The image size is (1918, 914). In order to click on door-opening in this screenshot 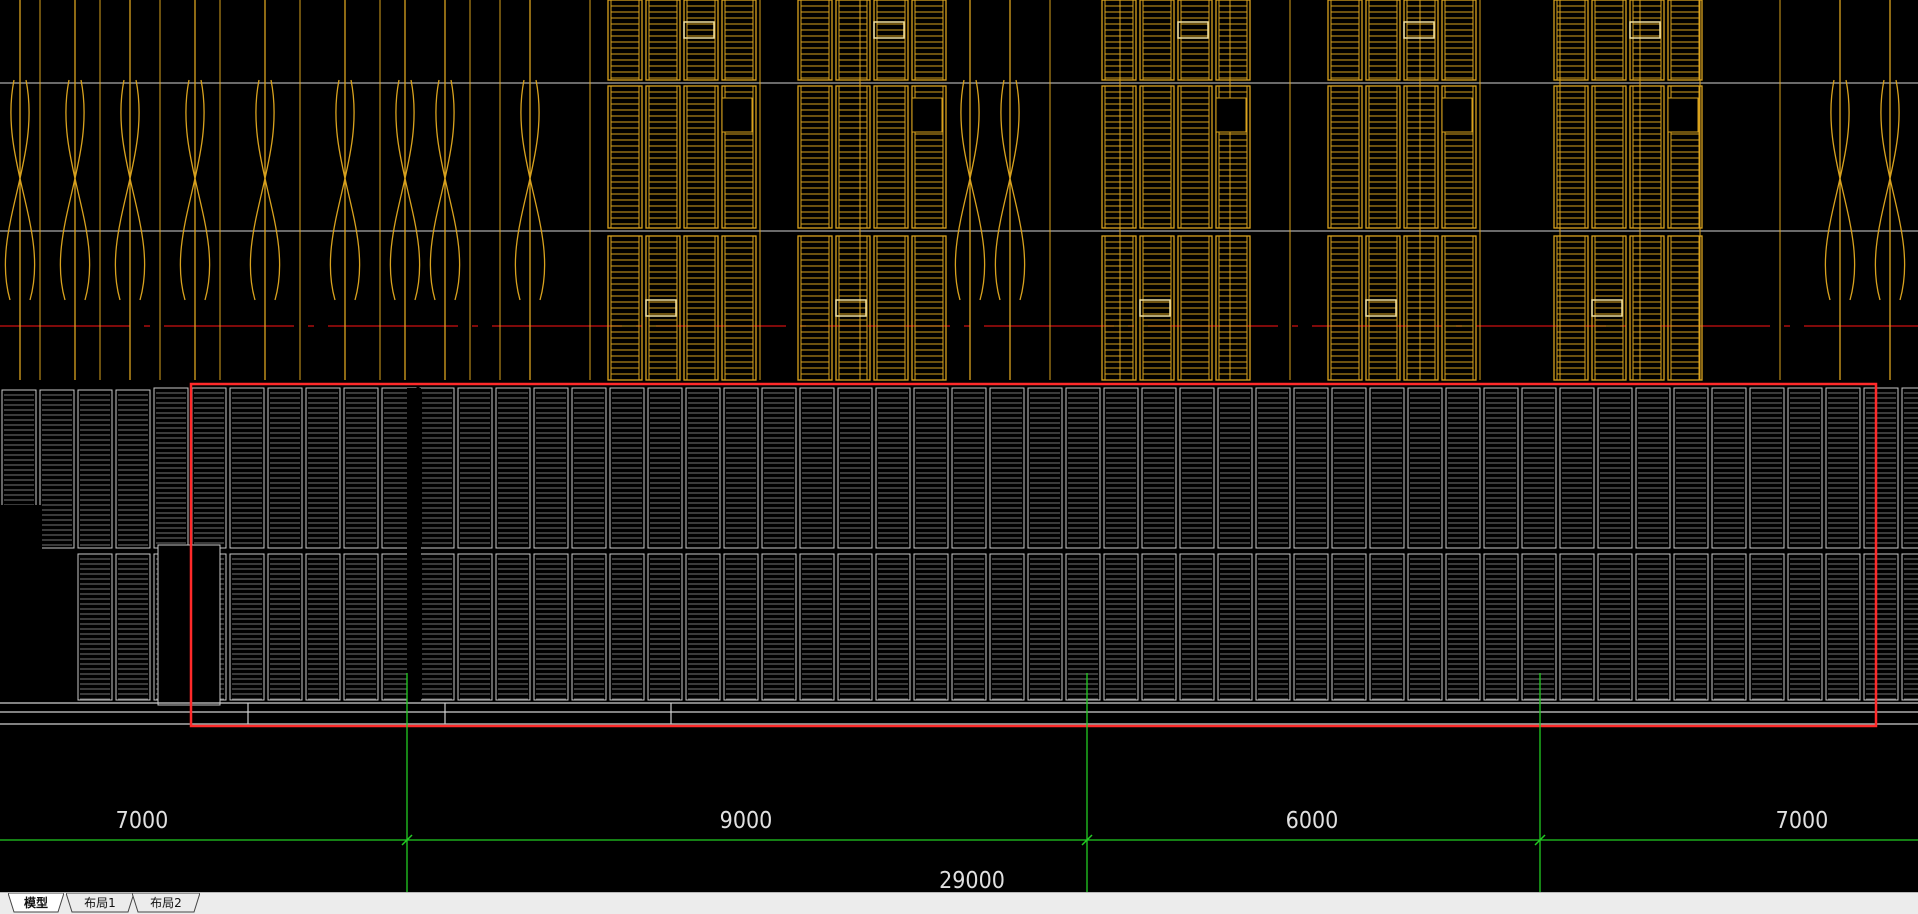, I will do `click(189, 625)`.